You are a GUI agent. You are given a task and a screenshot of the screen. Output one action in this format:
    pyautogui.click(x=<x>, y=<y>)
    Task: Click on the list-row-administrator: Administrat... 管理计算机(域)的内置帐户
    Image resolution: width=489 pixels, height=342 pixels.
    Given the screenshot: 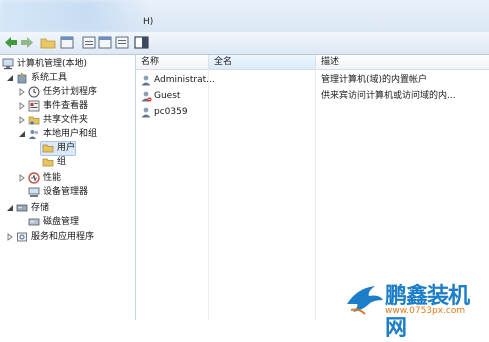 What is the action you would take?
    pyautogui.click(x=312, y=80)
    